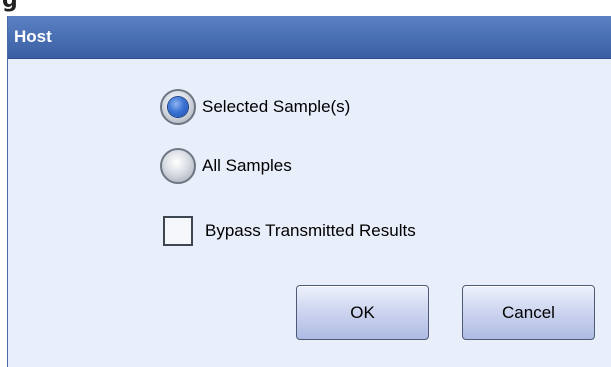 Image resolution: width=611 pixels, height=367 pixels. What do you see at coordinates (276, 107) in the screenshot?
I see `radio-selected-samples-label: Selected Sample(s)` at bounding box center [276, 107].